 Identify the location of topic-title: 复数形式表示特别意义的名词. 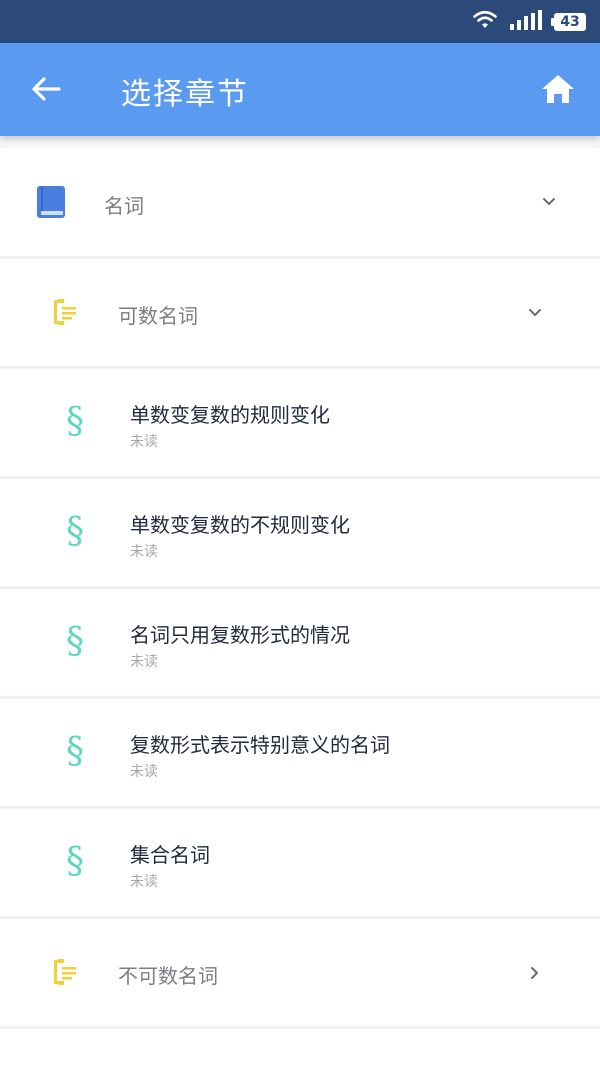
(260, 745).